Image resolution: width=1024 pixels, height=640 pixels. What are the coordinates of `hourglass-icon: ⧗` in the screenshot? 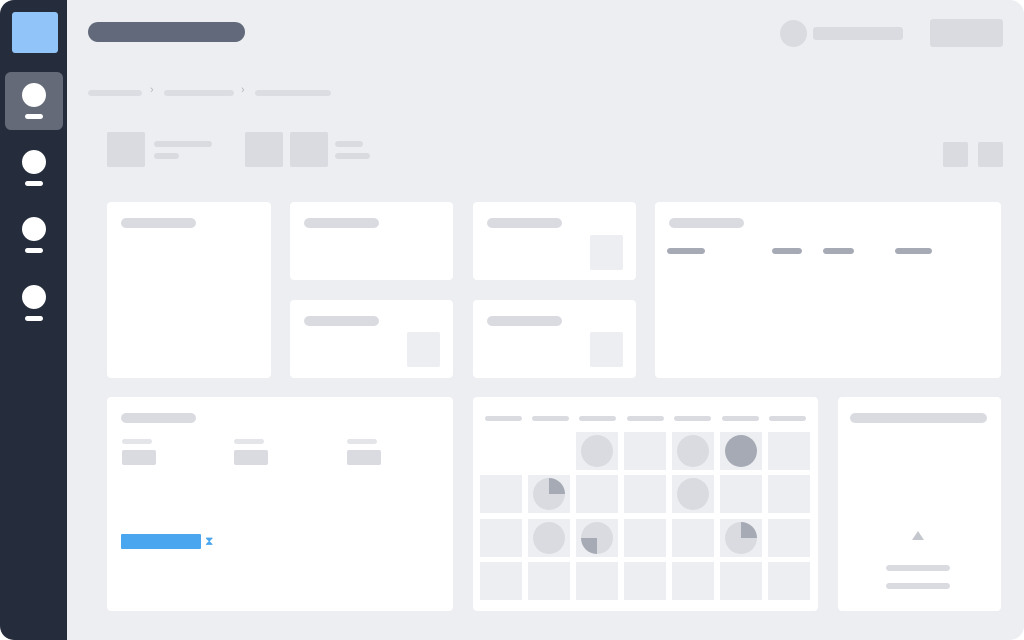 It's located at (209, 541).